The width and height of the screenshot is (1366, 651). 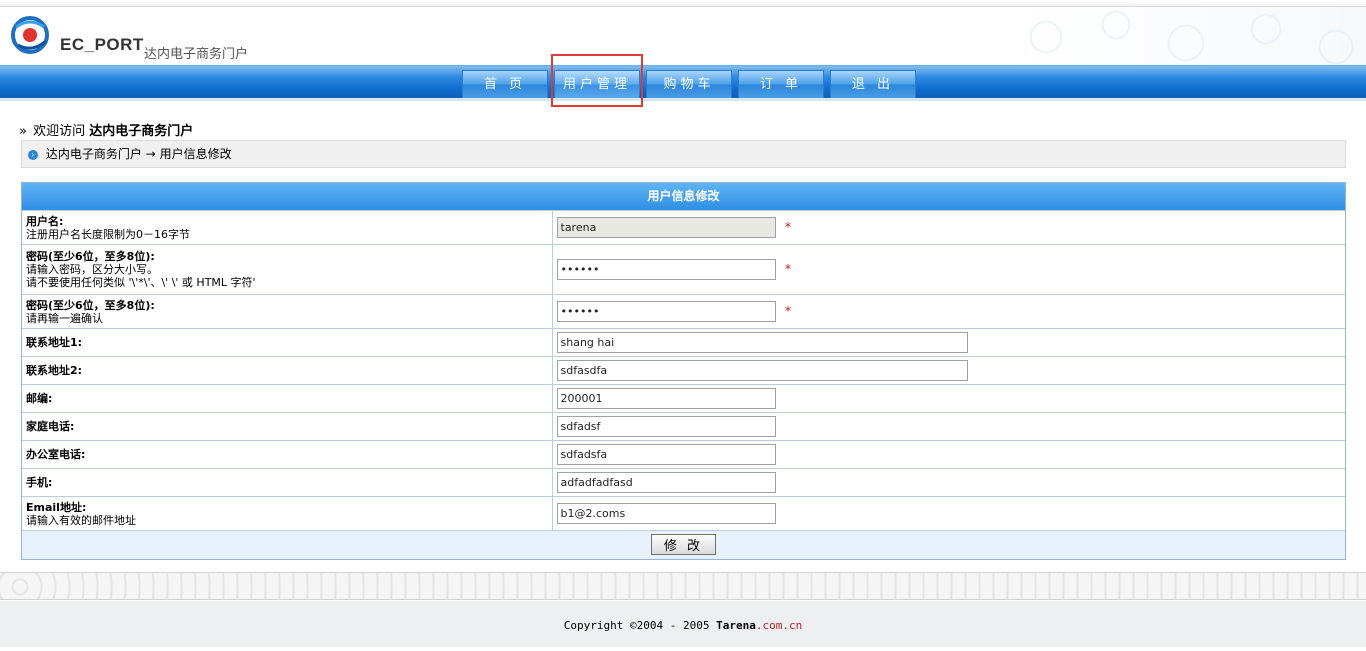 I want to click on browser-top-edge, so click(x=683, y=3).